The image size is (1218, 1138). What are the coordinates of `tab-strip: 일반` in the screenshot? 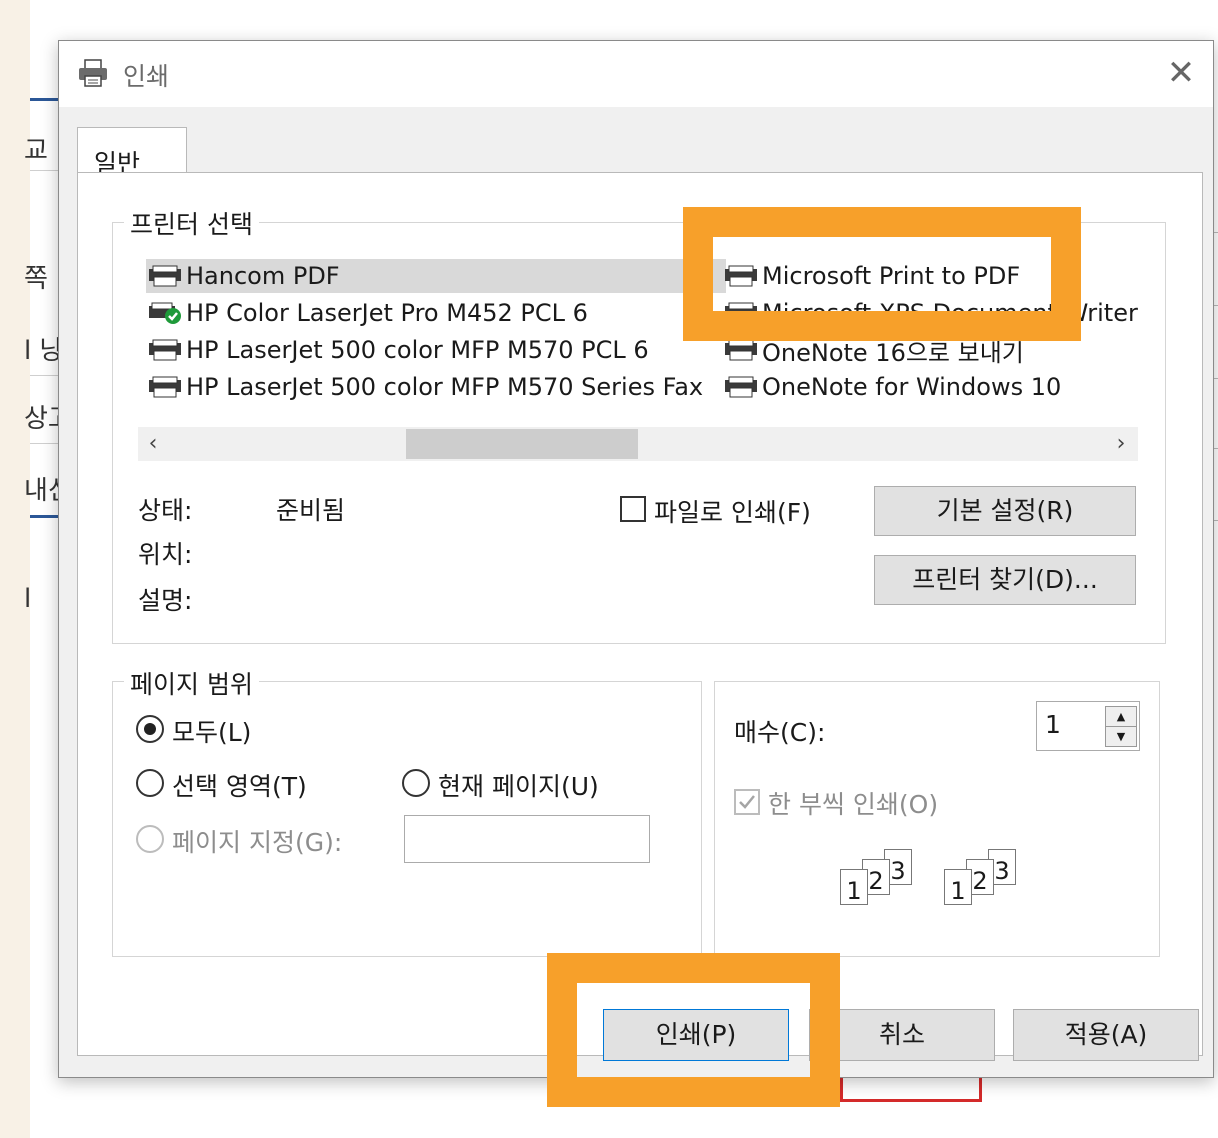 It's located at (636, 142).